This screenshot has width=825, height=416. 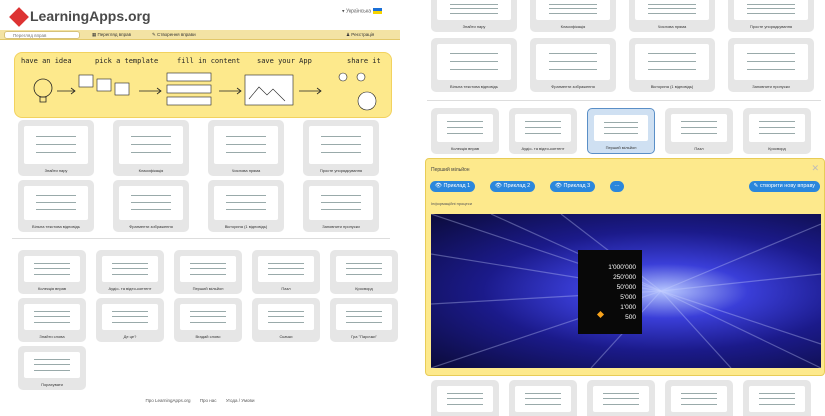 I want to click on footer-link-terms: Угода / Умови, so click(x=240, y=400).